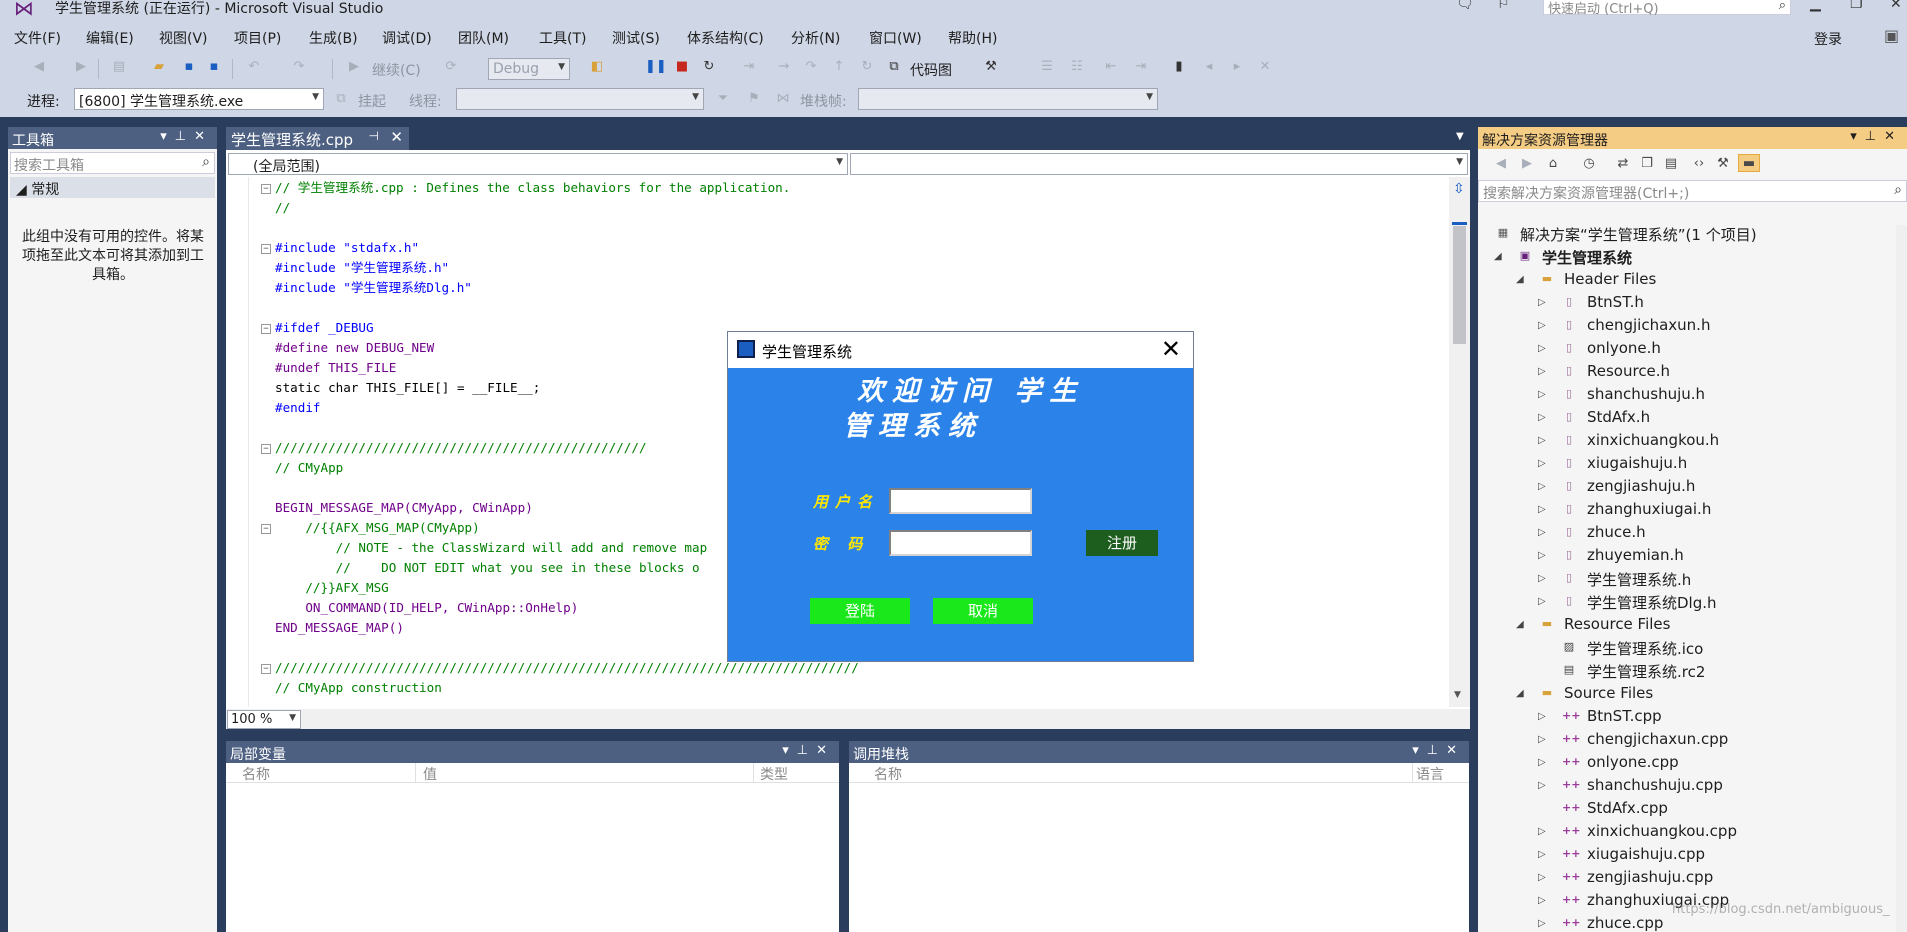  What do you see at coordinates (1815, 6) in the screenshot?
I see `minimize-icon: ▁` at bounding box center [1815, 6].